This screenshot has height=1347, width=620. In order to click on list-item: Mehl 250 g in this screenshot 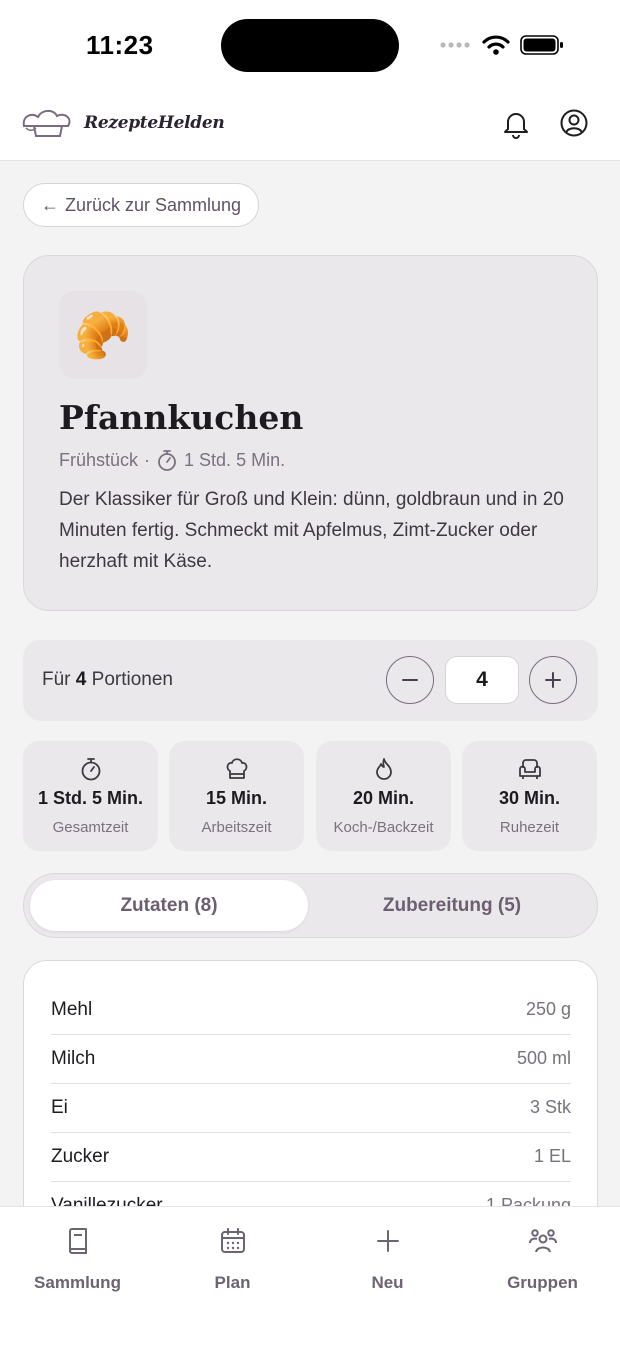, I will do `click(311, 1010)`.